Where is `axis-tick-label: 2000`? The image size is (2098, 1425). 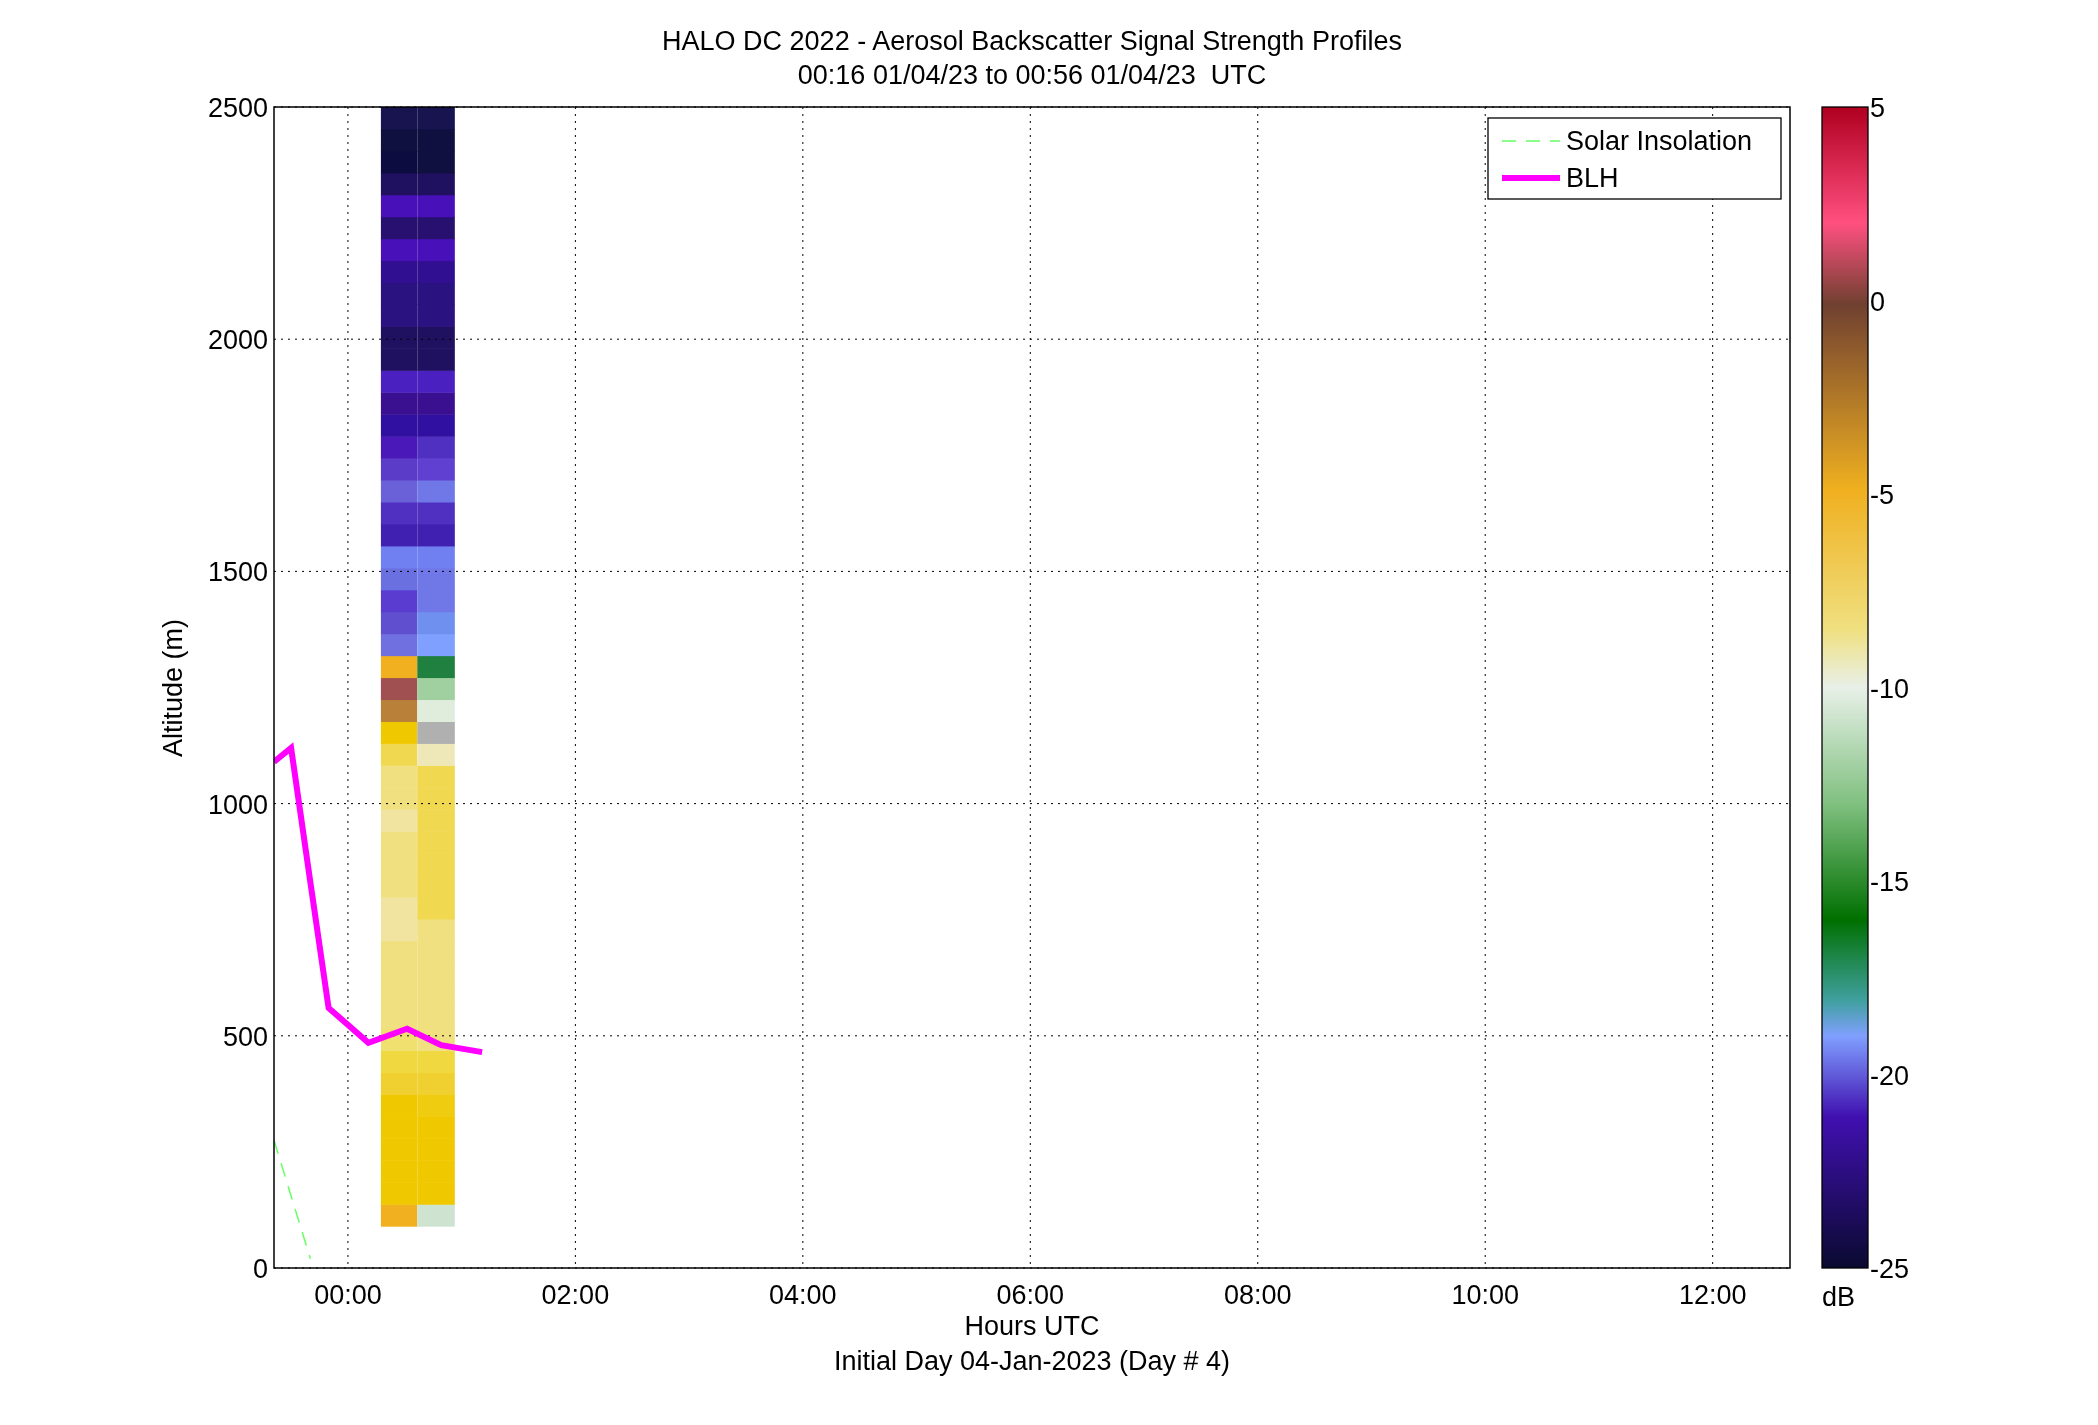
axis-tick-label: 2000 is located at coordinates (237, 340).